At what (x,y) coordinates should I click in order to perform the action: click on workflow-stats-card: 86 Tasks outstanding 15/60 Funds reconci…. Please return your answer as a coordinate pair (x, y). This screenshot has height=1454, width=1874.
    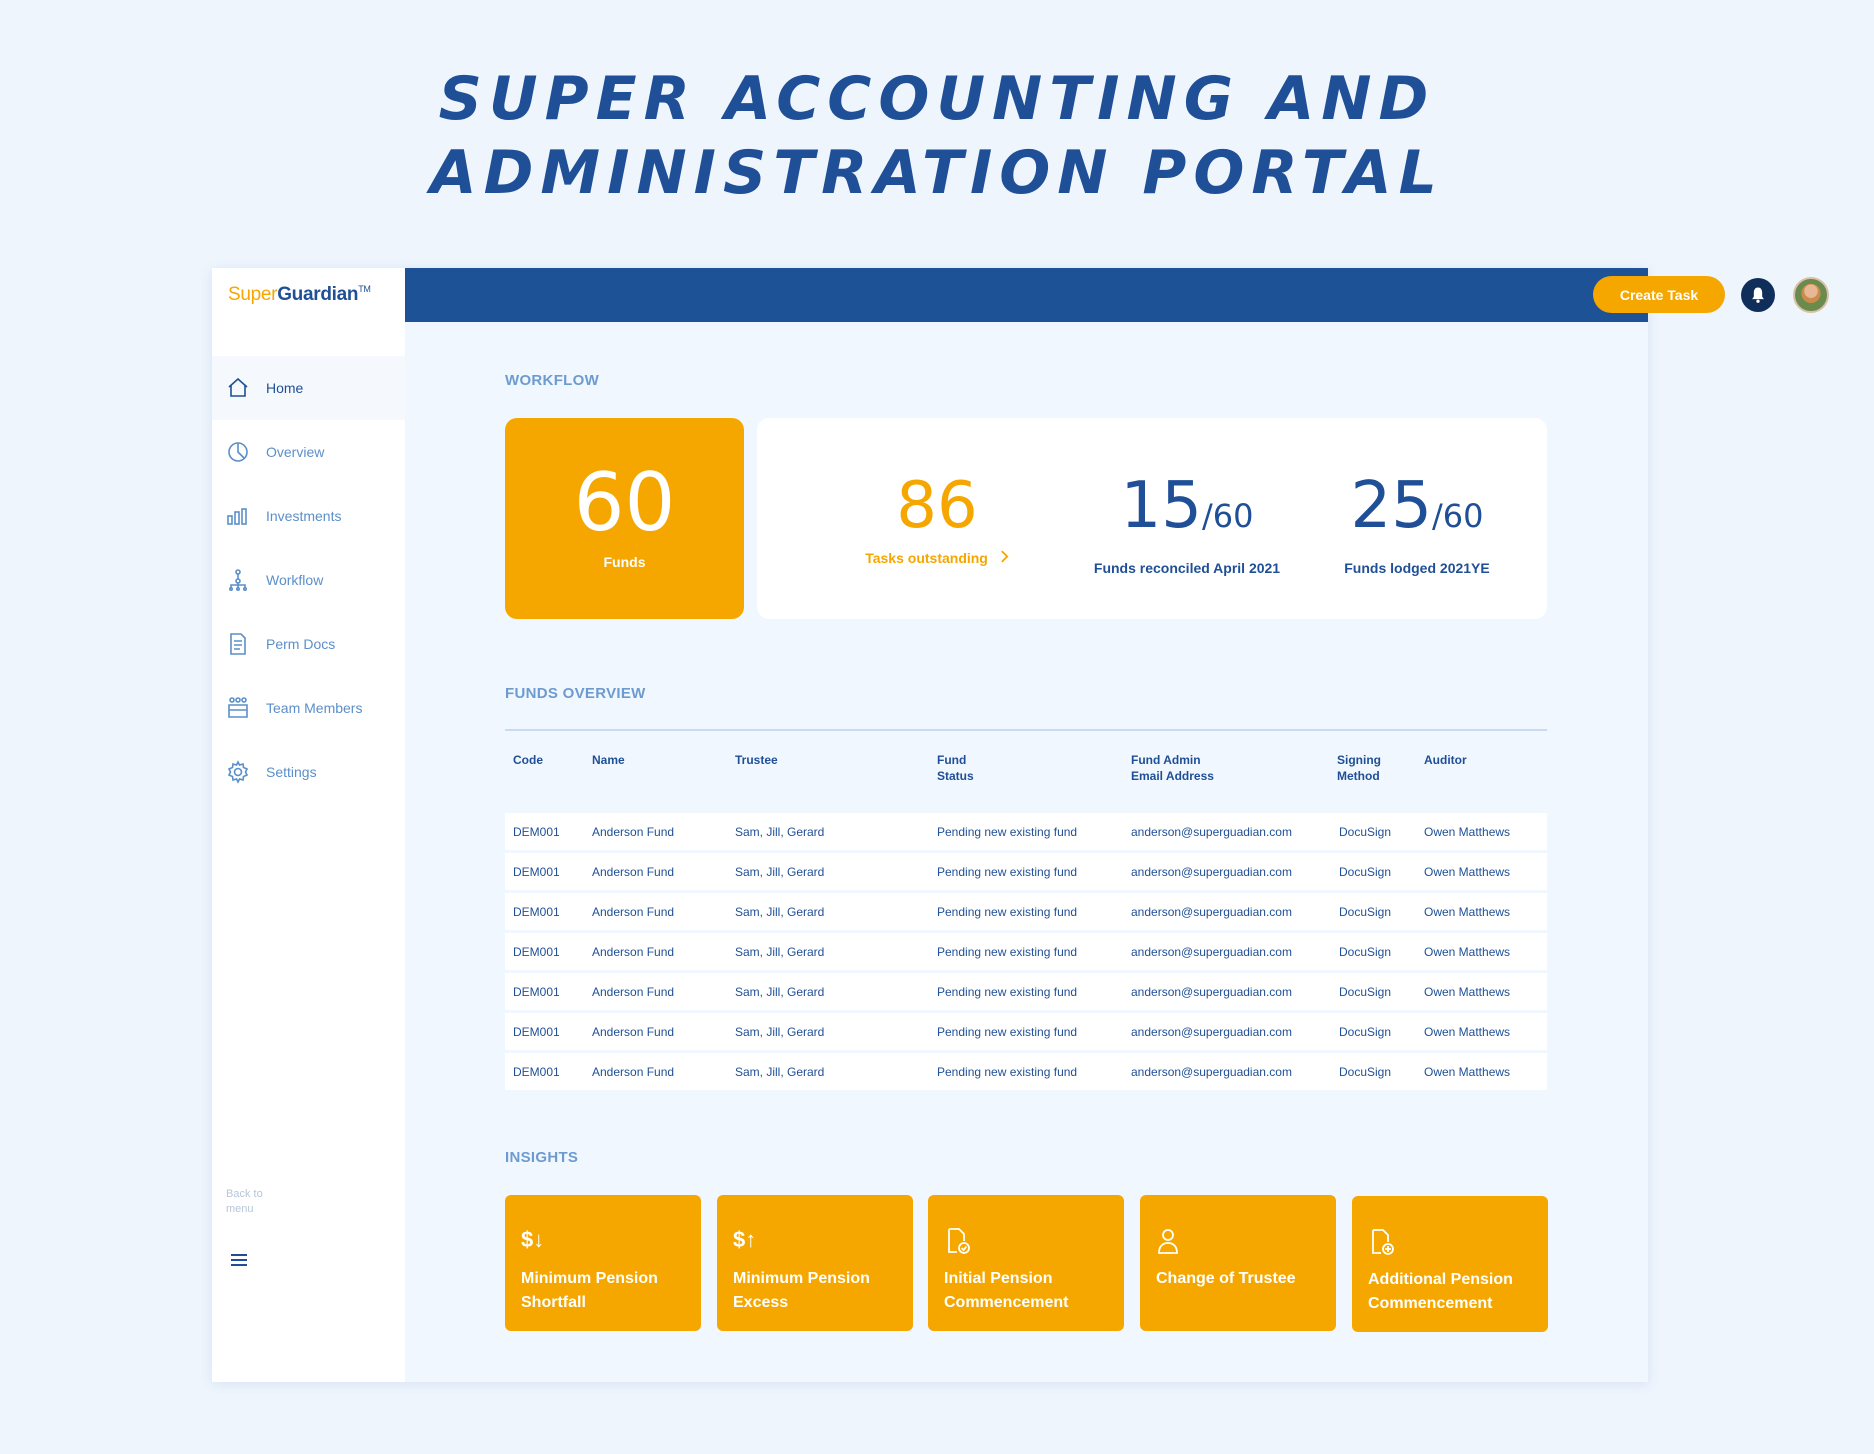
    Looking at the image, I should click on (1152, 518).